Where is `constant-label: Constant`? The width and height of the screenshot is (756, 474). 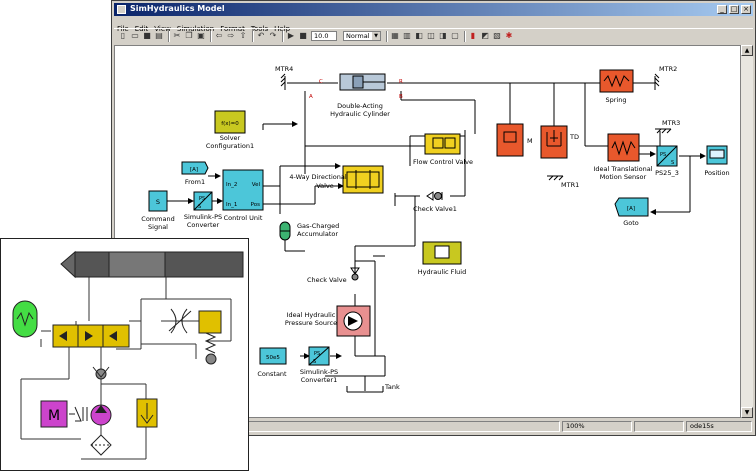
constant-label: Constant is located at coordinates (272, 374).